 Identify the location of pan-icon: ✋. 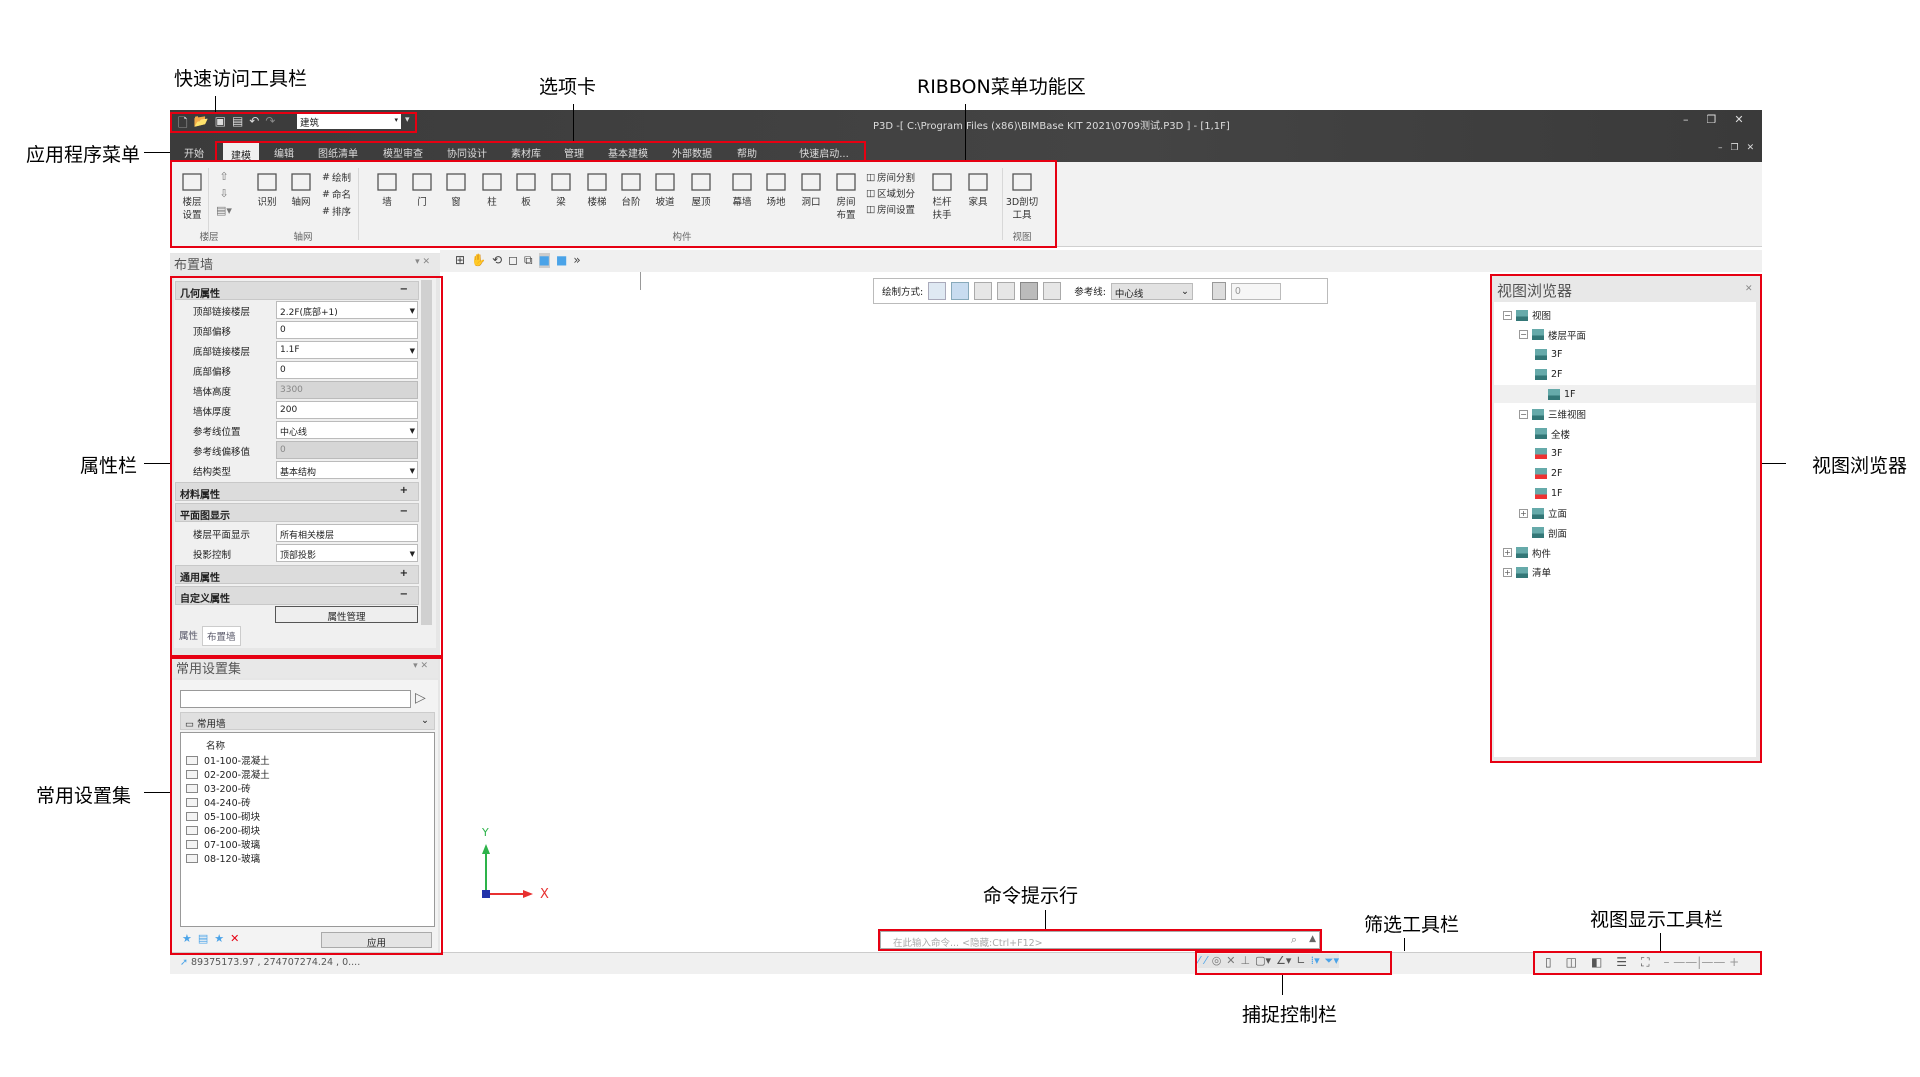
(478, 260).